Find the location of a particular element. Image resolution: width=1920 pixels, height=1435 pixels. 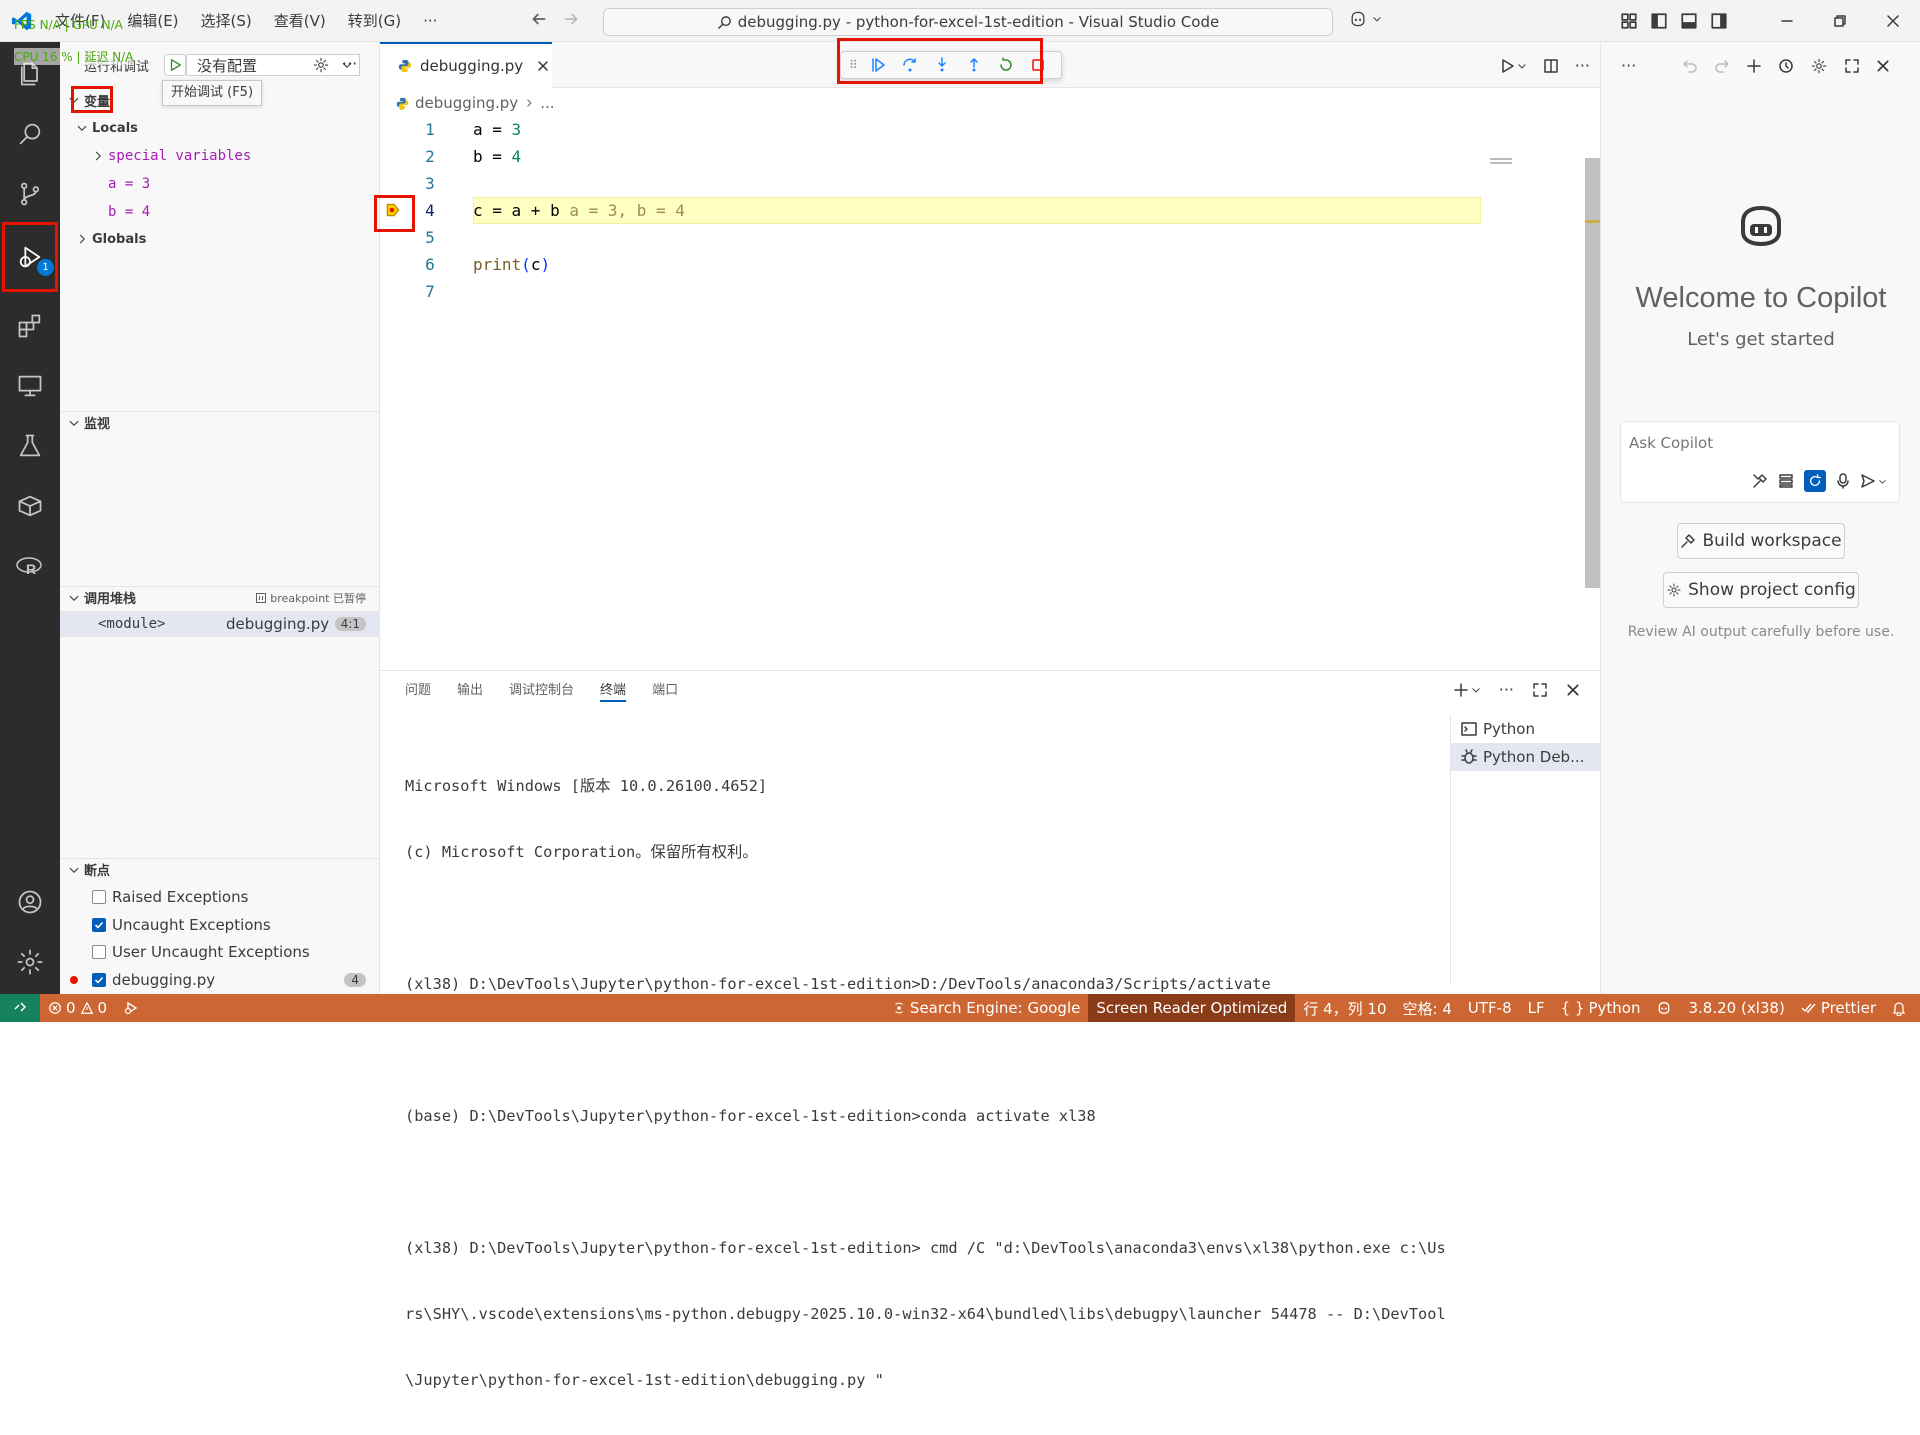

testing-flask-icon is located at coordinates (30, 446).